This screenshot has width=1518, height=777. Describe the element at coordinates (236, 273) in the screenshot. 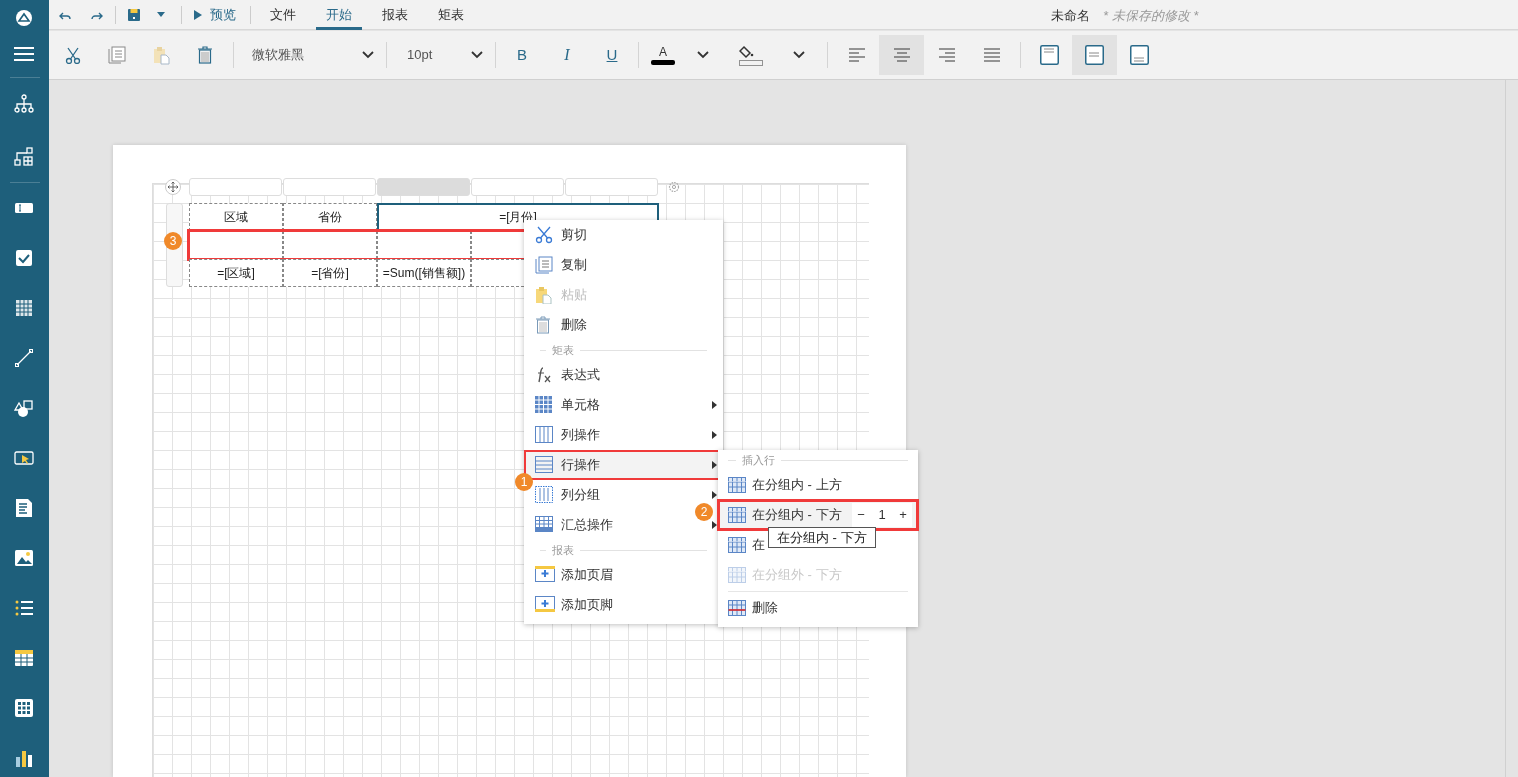

I see `cell-text: =[区域]` at that location.